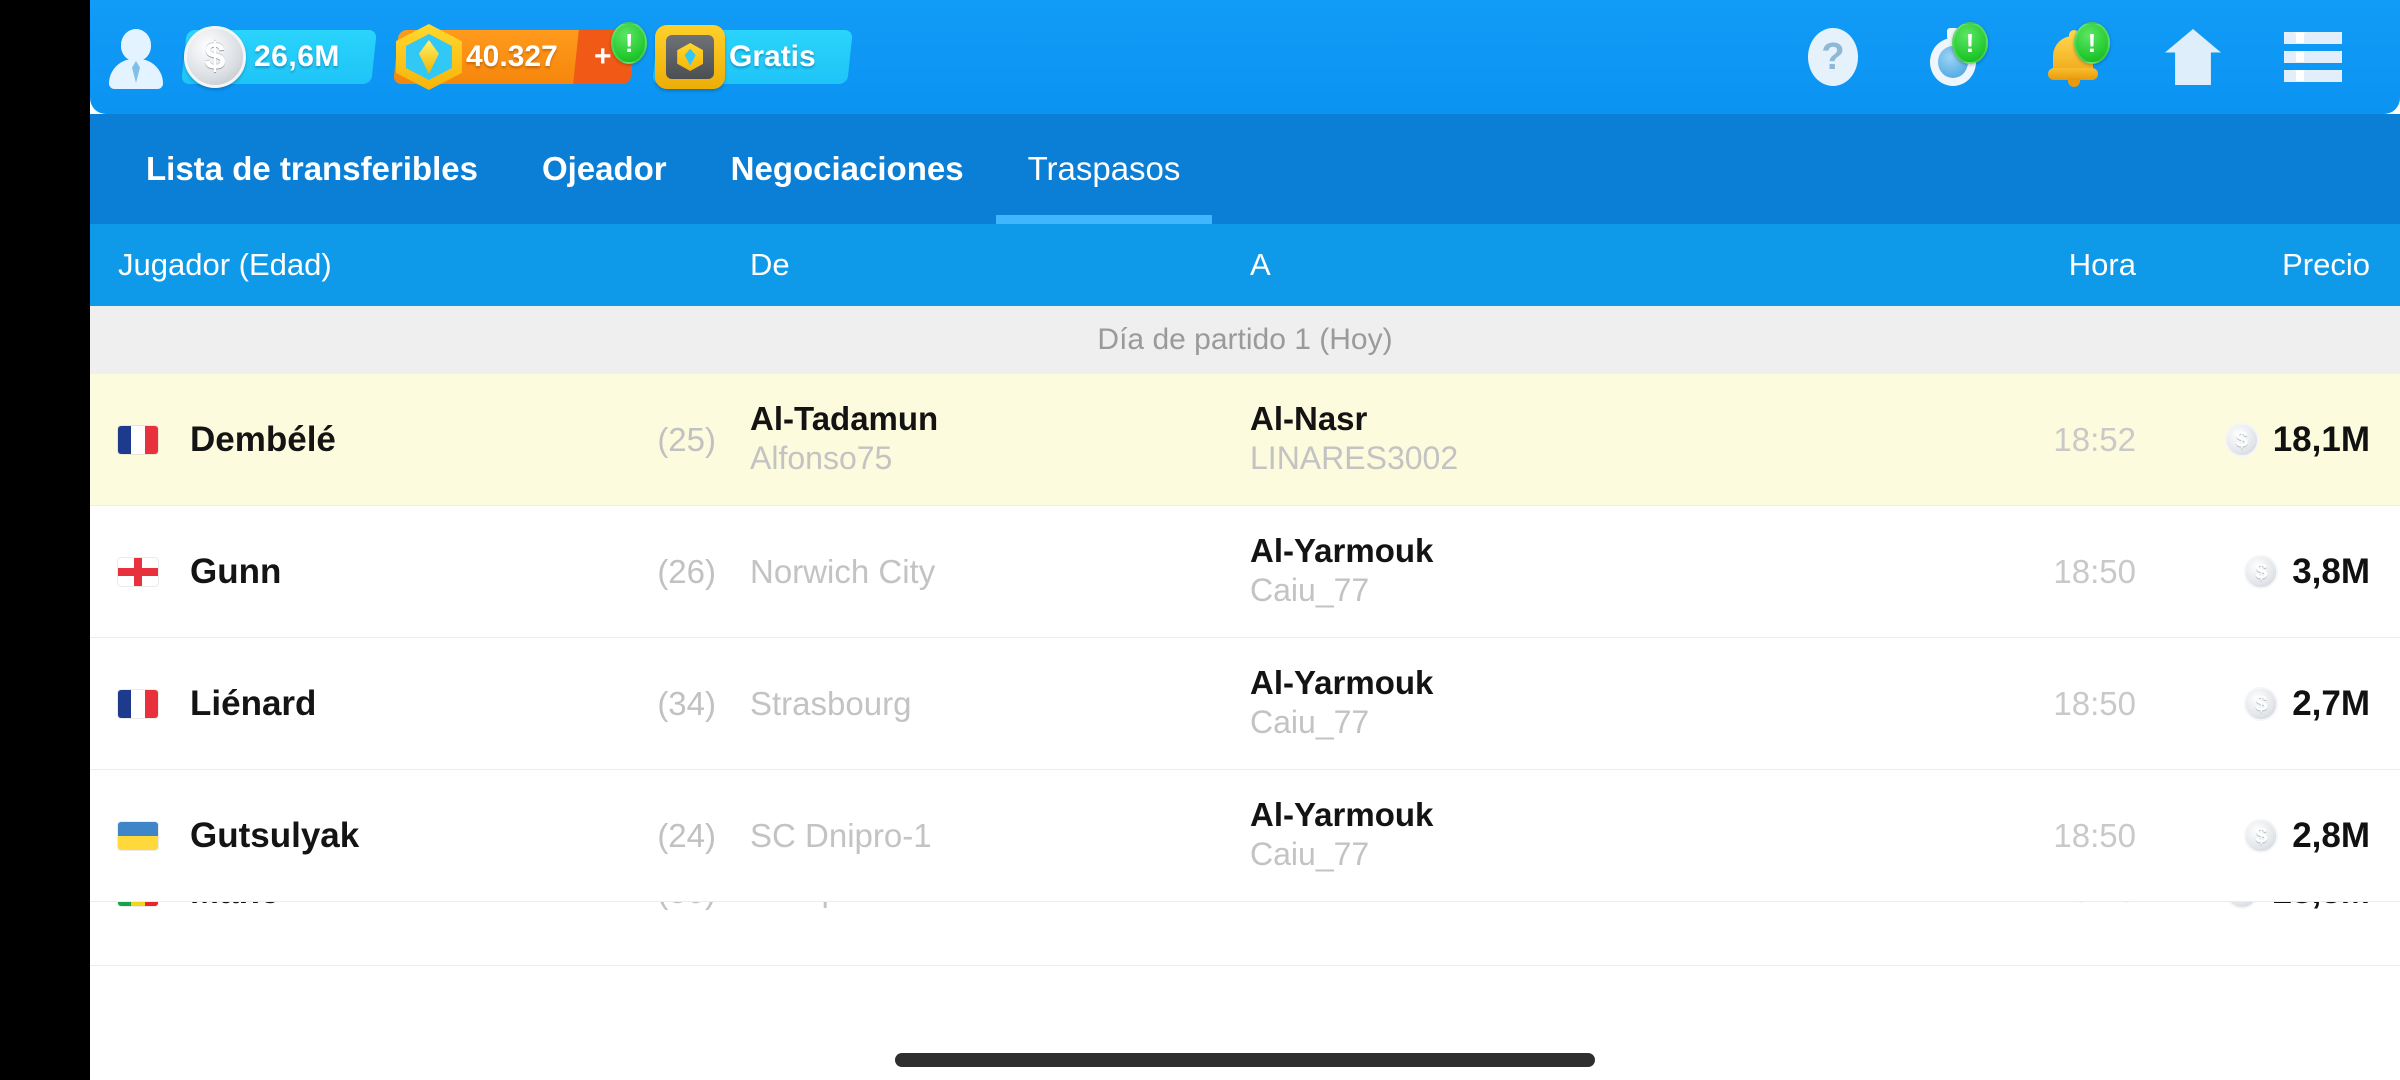  Describe the element at coordinates (2010, 265) in the screenshot. I see `column-header-time: Hora` at that location.